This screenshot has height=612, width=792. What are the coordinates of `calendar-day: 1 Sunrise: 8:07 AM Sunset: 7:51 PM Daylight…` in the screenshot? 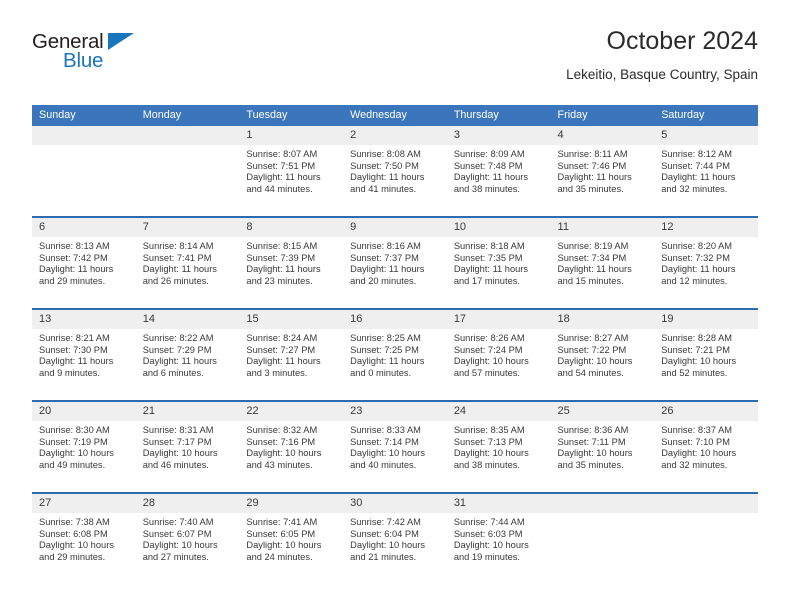 It's located at (291, 171).